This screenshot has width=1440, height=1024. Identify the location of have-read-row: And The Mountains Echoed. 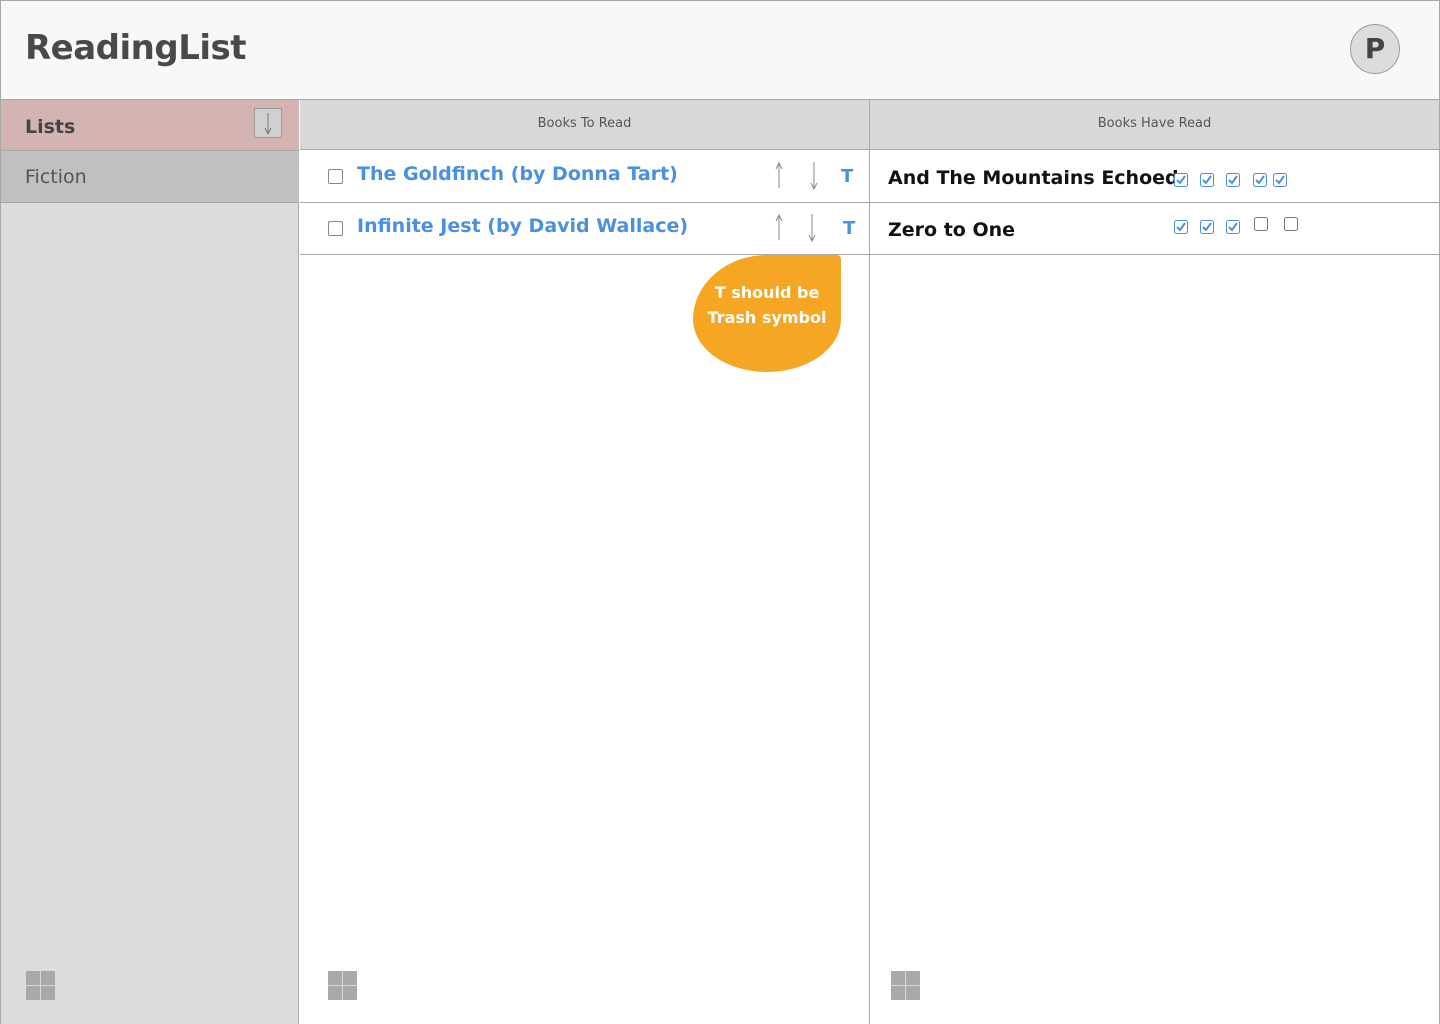
(1154, 177).